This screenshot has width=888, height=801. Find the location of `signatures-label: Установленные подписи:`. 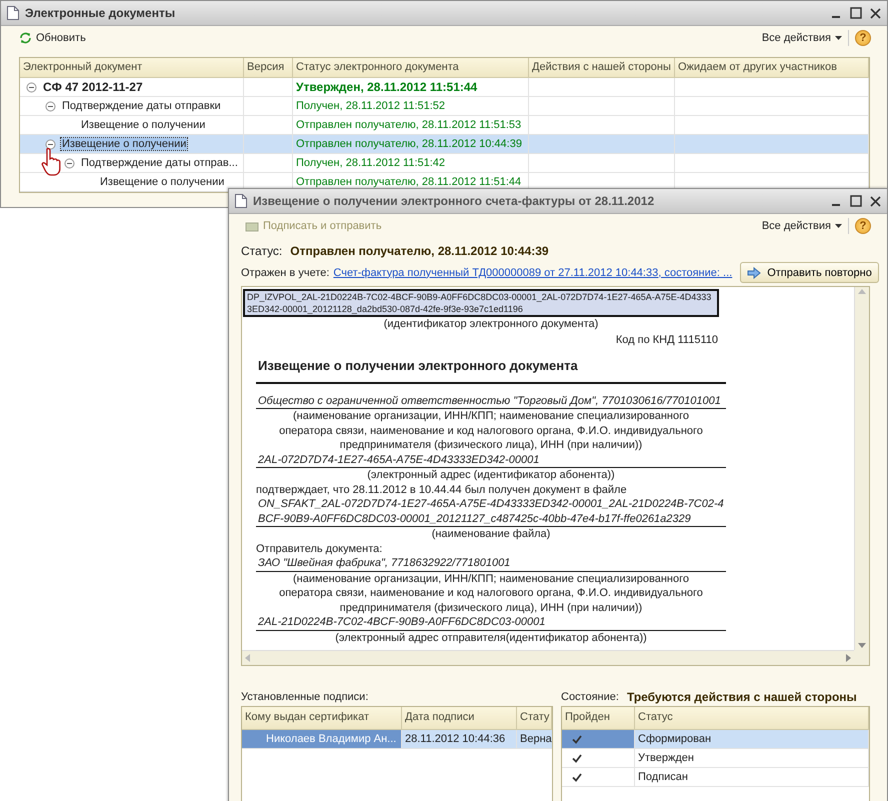

signatures-label: Установленные подписи: is located at coordinates (304, 697).